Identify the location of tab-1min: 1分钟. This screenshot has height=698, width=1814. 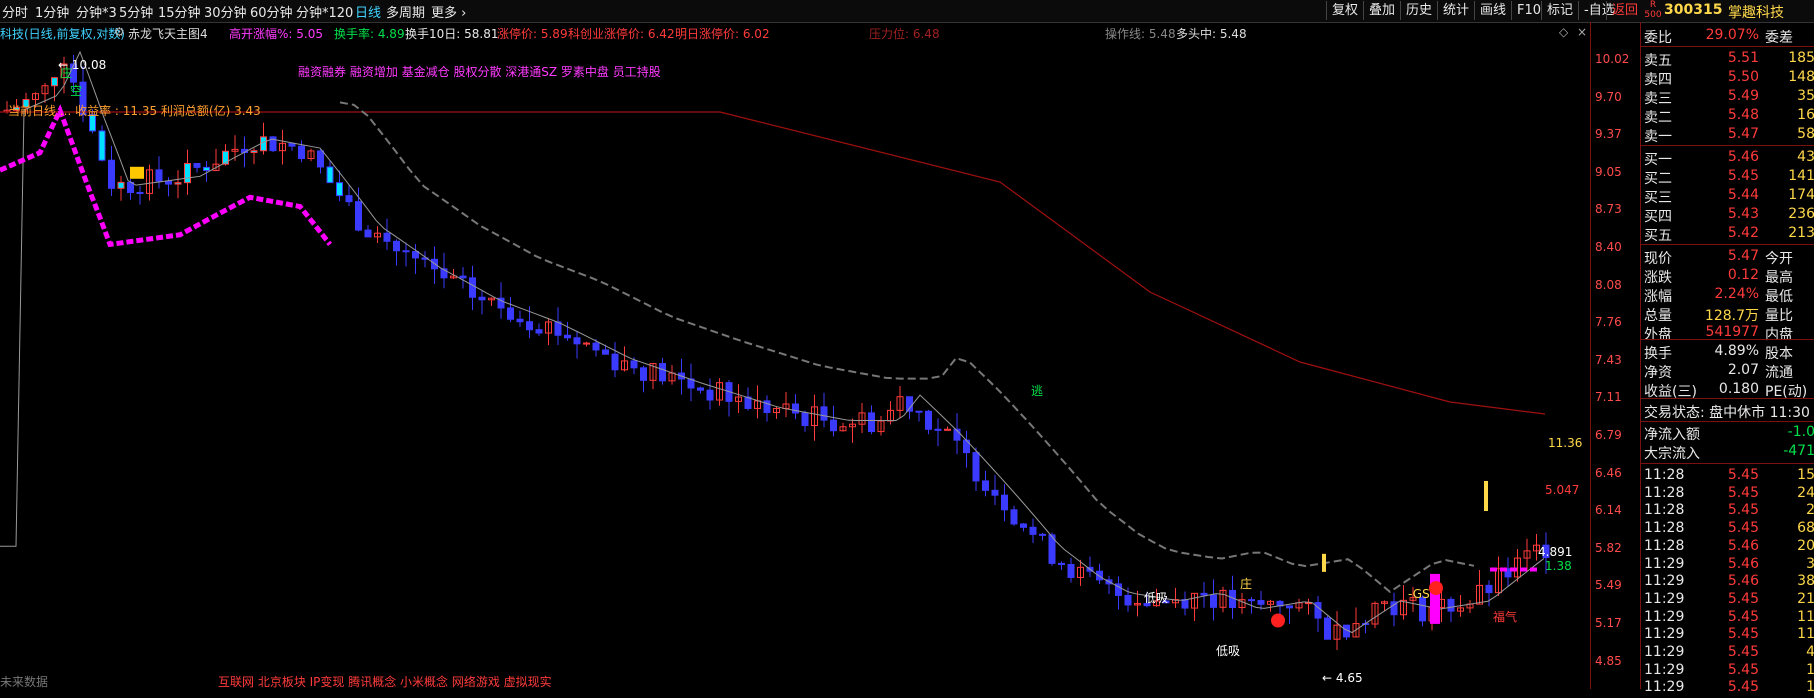
(52, 11).